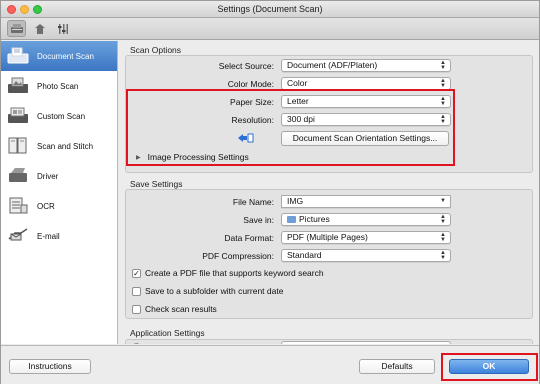  I want to click on save-in-value: Pictures, so click(314, 219).